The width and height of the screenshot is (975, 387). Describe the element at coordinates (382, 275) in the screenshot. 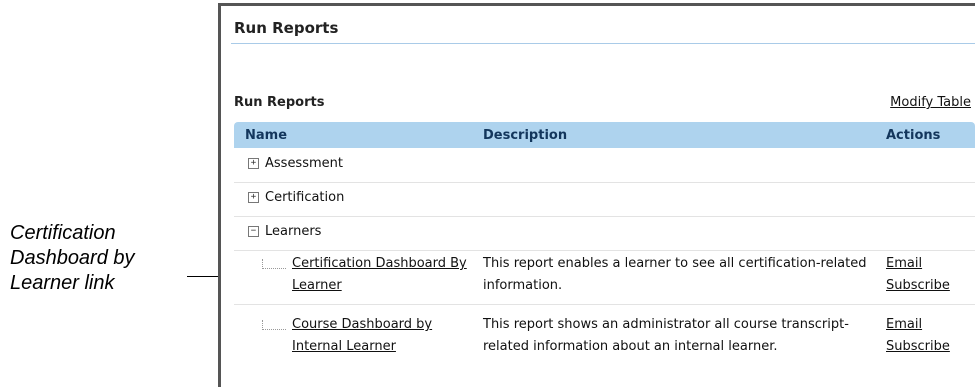

I see `report-link-certification-dashboard: Certification Dashboard By Learner` at that location.